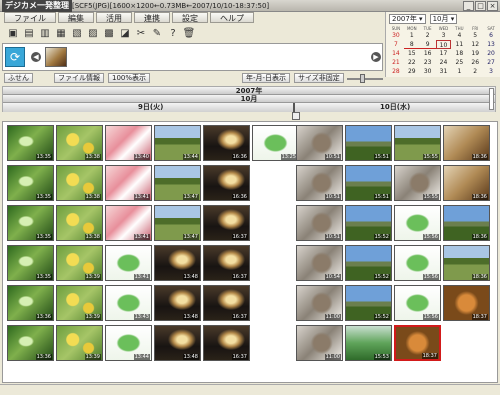  Describe the element at coordinates (480, 6) in the screenshot. I see `maximize-button: □` at that location.